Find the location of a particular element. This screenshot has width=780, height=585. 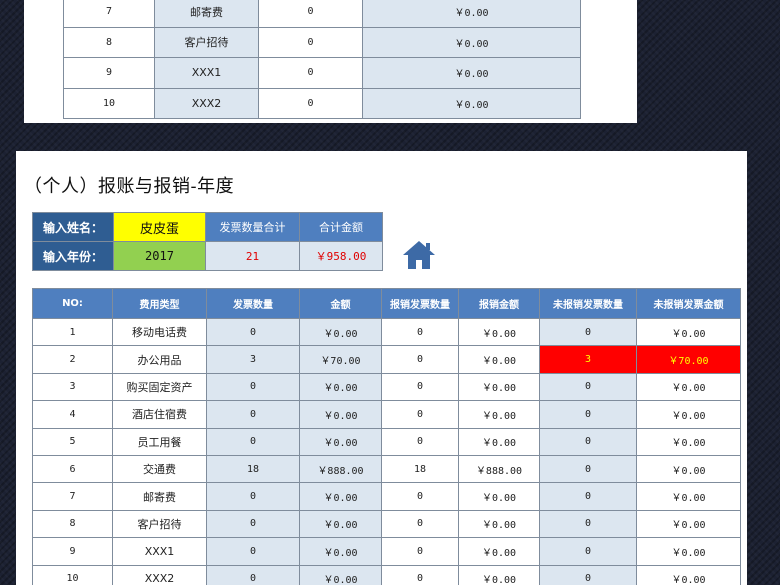

row-number-cell: 5 is located at coordinates (72, 441).